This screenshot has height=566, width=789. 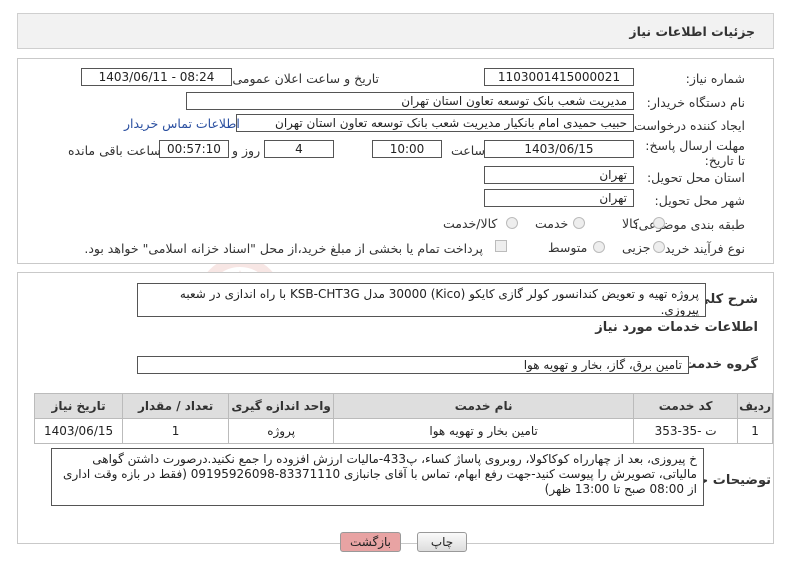 What do you see at coordinates (442, 542) in the screenshot?
I see `print-button: چاپ` at bounding box center [442, 542].